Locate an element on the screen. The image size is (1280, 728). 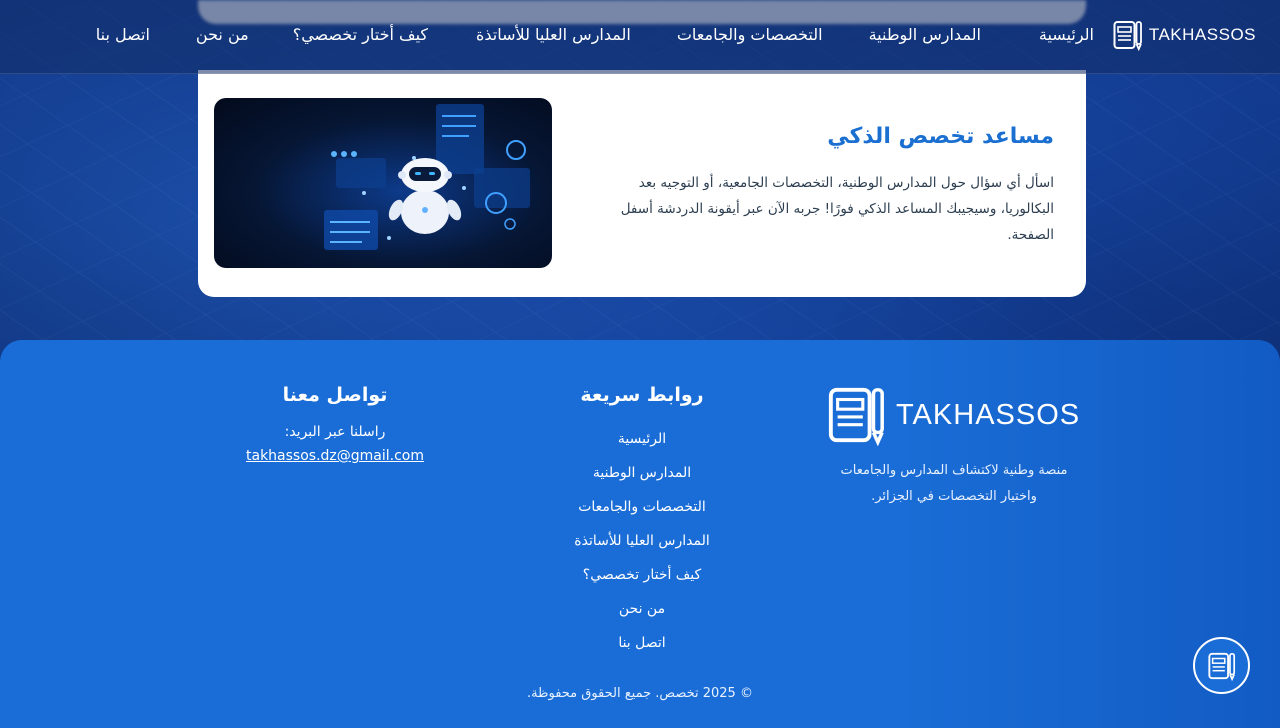
robot-icon is located at coordinates (427, 177).